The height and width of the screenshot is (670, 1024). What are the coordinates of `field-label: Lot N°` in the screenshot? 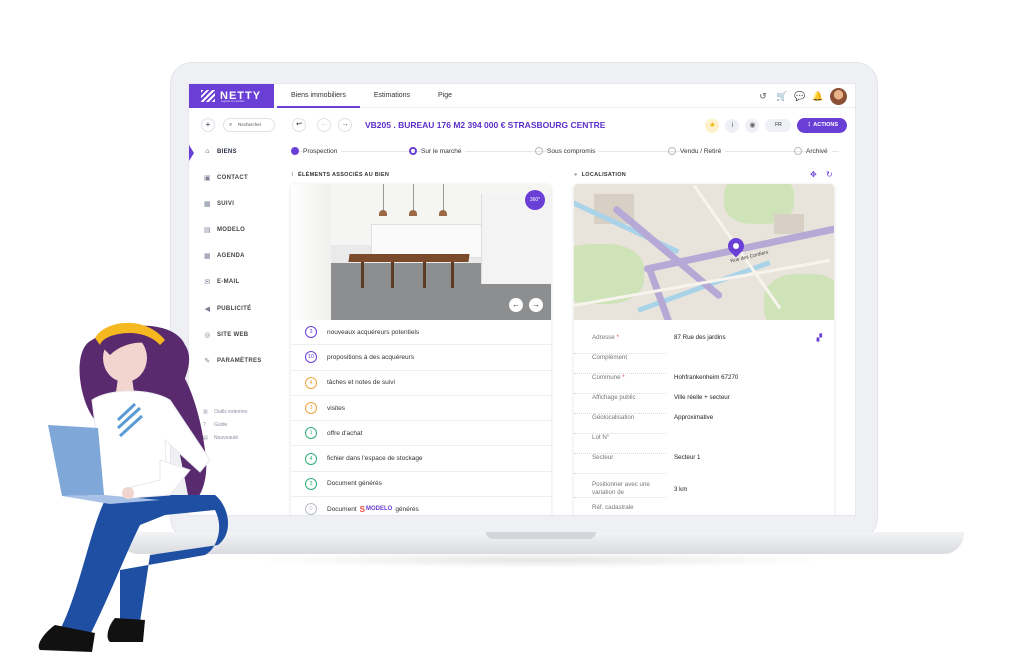 It's located at (620, 444).